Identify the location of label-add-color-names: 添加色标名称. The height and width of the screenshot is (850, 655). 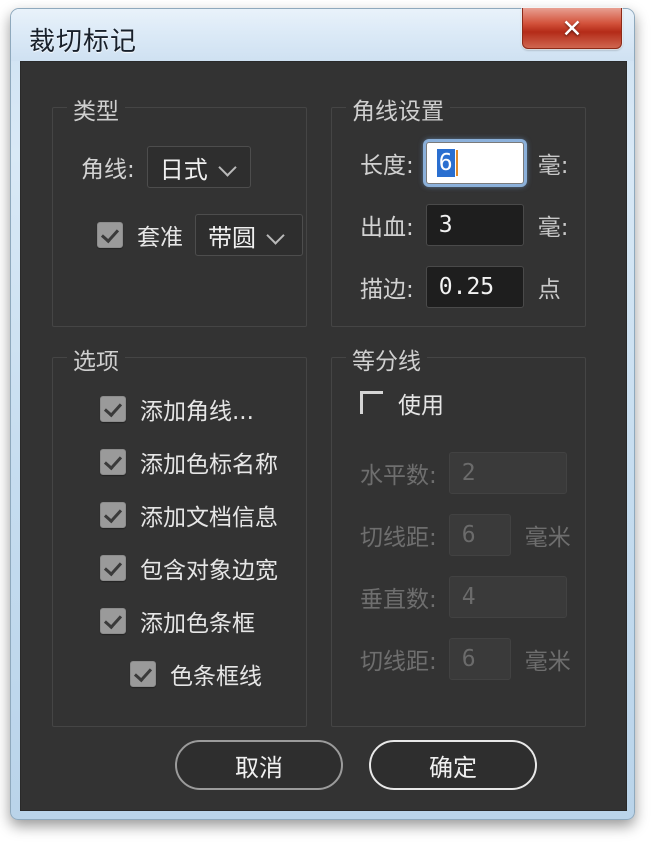
(209, 465).